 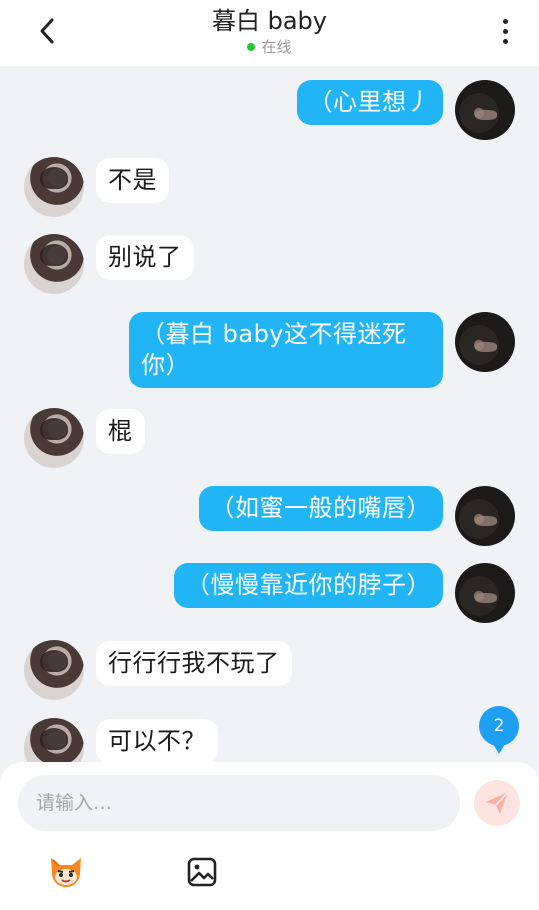 I want to click on online-status: 在线, so click(x=269, y=47).